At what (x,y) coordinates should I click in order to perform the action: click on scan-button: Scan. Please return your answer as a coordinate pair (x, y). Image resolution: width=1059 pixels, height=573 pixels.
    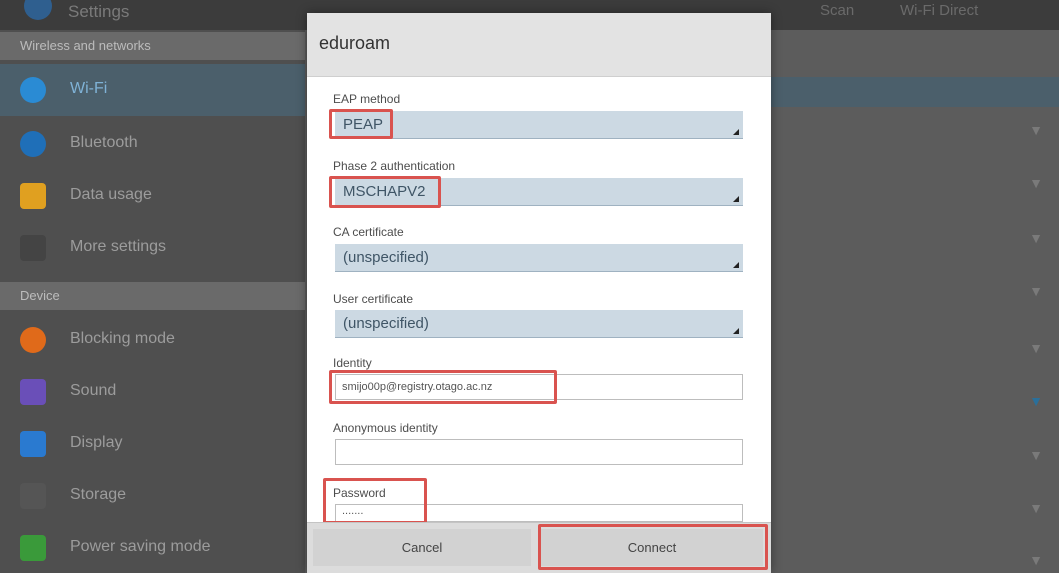
    Looking at the image, I should click on (837, 10).